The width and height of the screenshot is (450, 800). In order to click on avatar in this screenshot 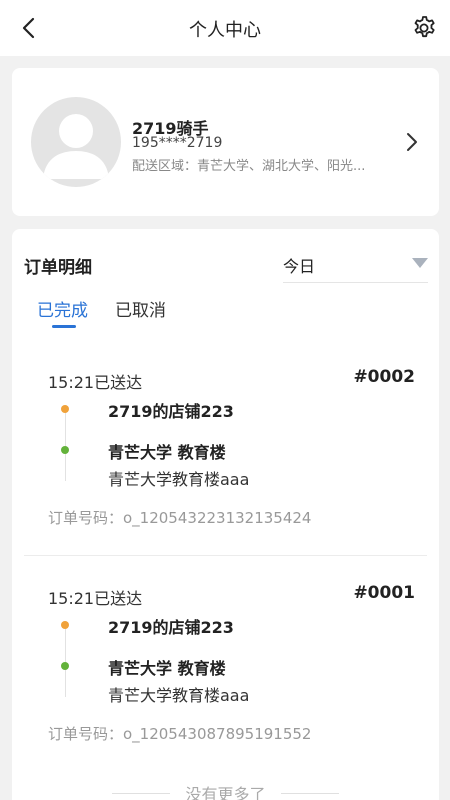, I will do `click(76, 142)`.